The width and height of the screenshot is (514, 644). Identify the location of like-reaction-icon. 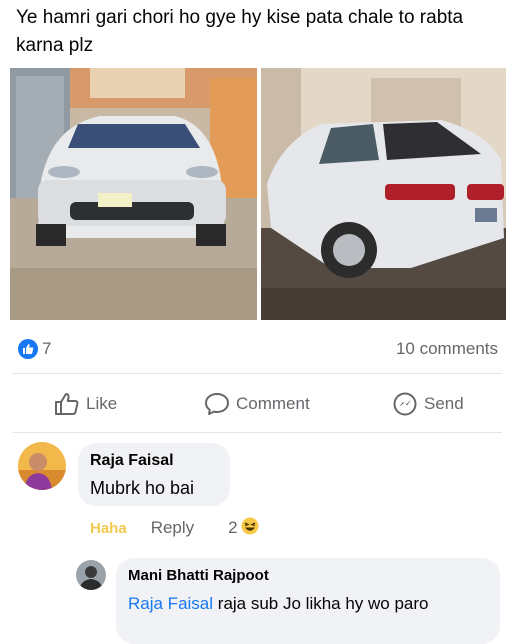
(28, 349).